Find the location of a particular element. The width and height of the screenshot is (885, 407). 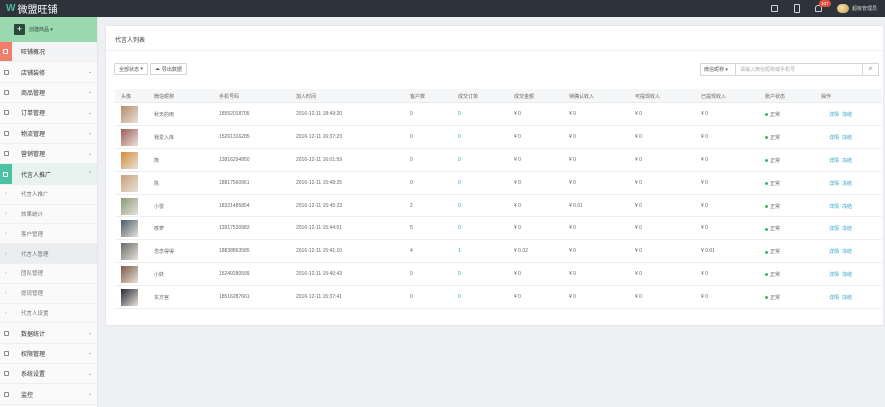

top-bar: W 微盟旺铺 107 超级管理员 is located at coordinates (442, 8).